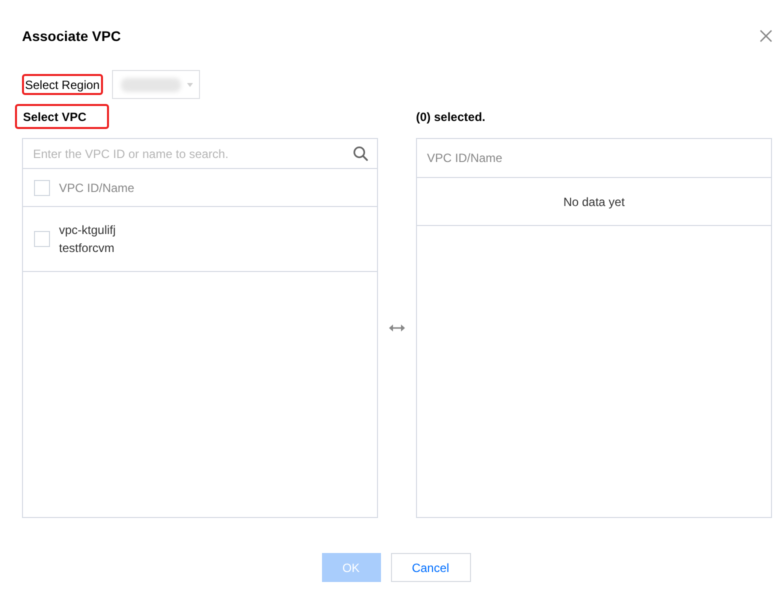 This screenshot has width=784, height=601. Describe the element at coordinates (87, 248) in the screenshot. I see `vpc-name: testforcvm` at that location.